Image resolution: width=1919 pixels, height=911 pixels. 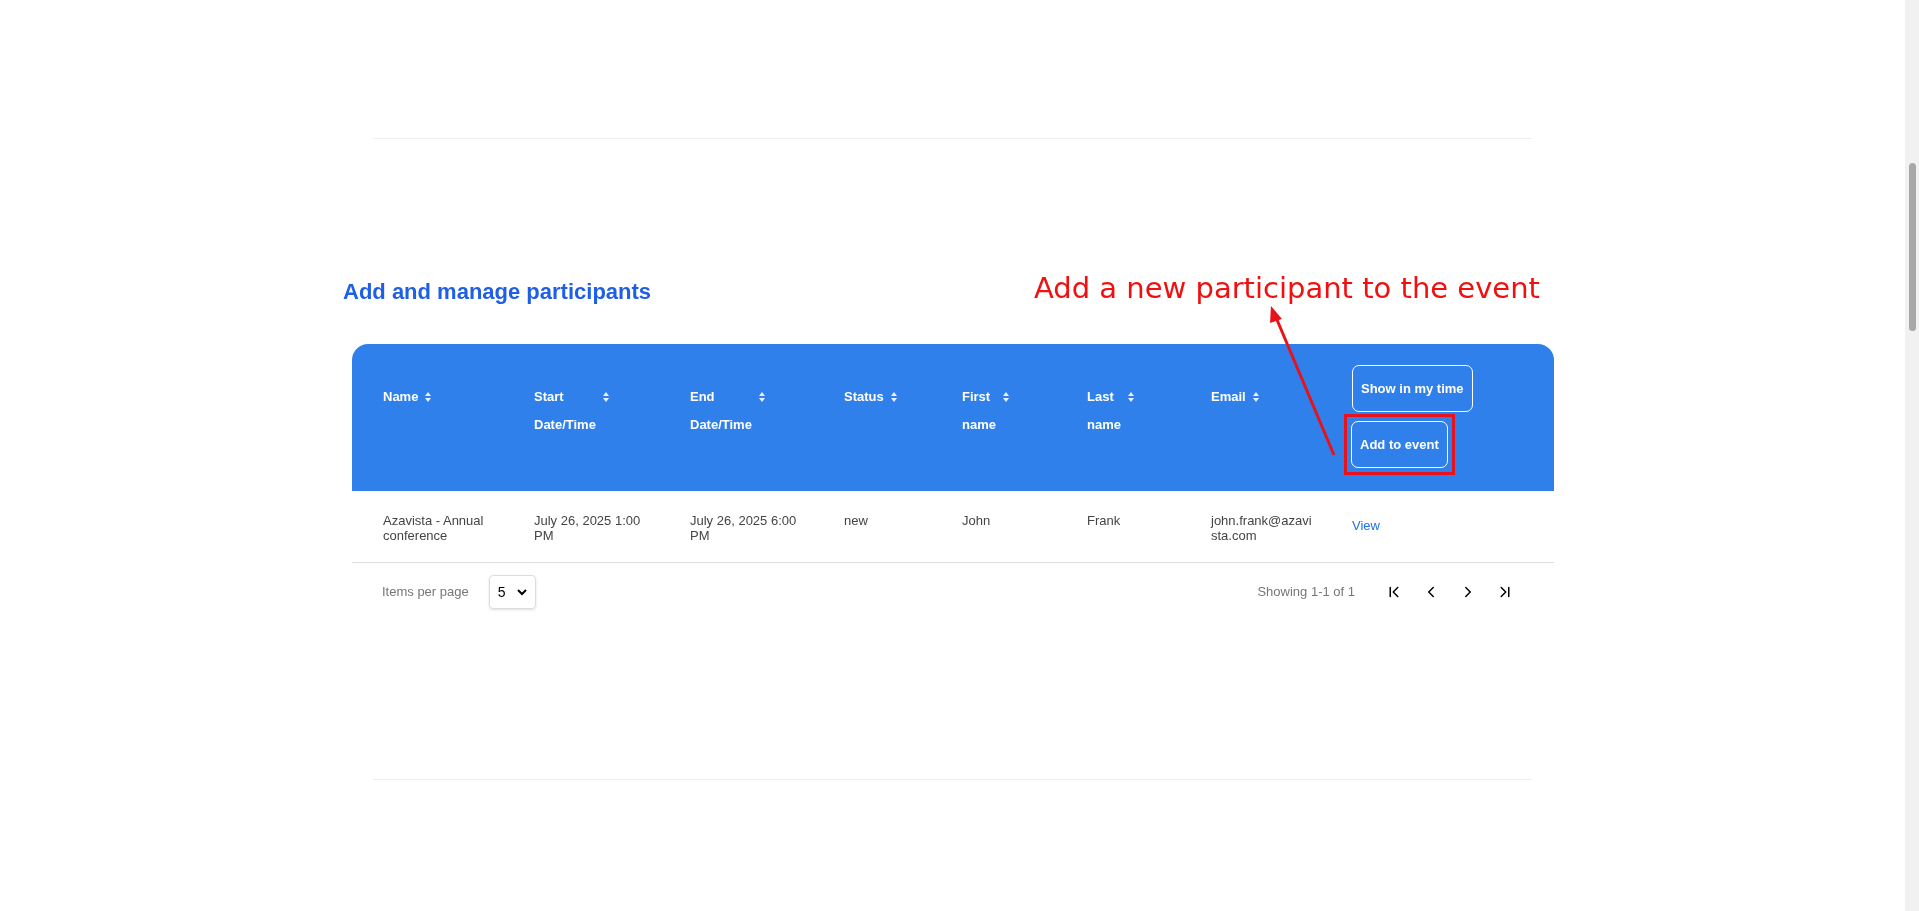 I want to click on table-cell-text: new, so click(x=856, y=520).